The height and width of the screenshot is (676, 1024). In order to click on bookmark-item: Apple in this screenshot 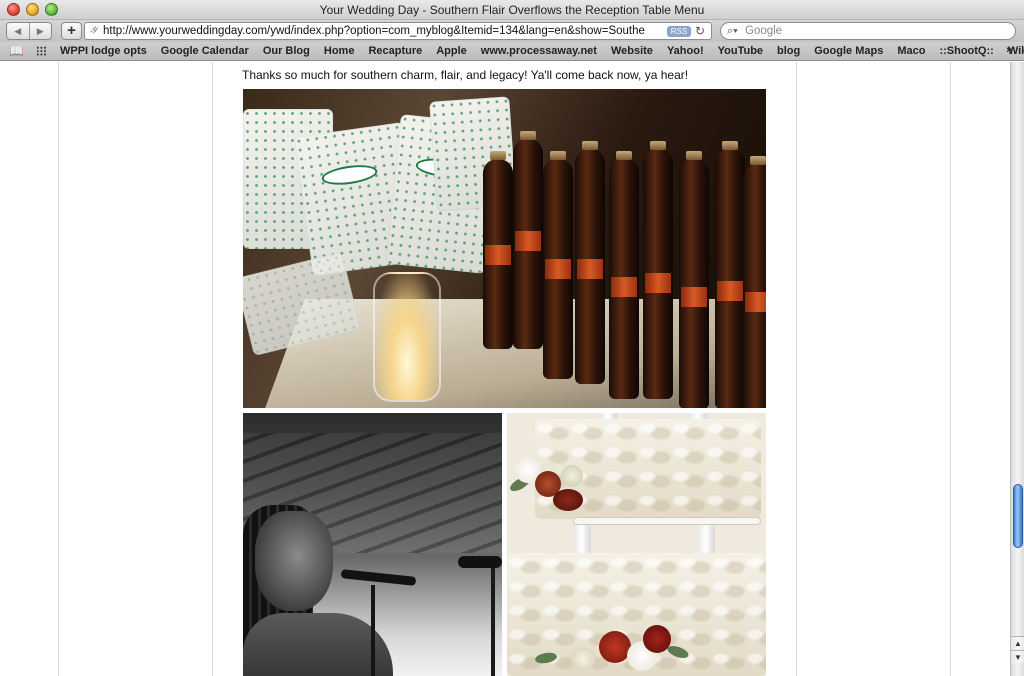, I will do `click(451, 51)`.